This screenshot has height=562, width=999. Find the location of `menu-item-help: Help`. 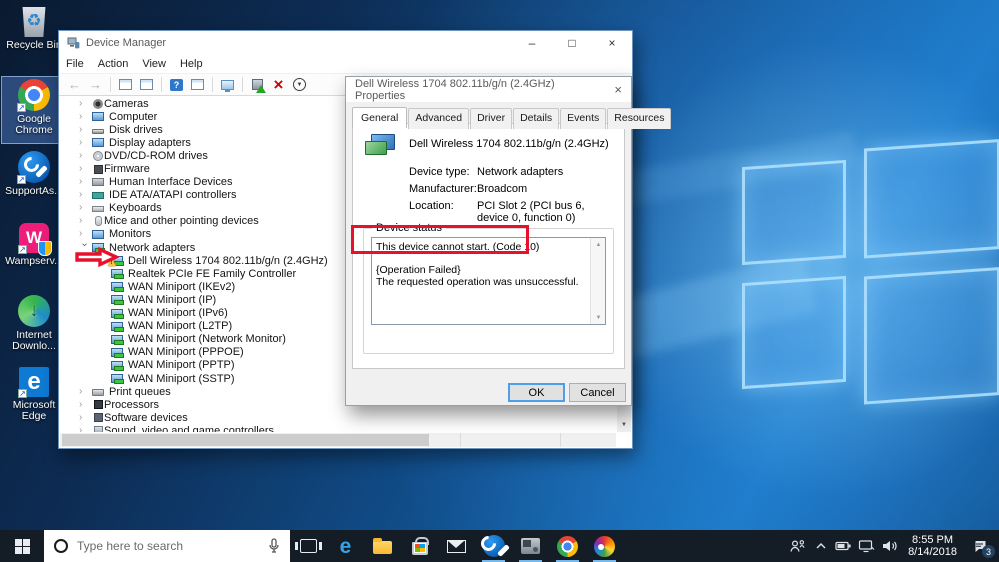

menu-item-help: Help is located at coordinates (195, 64).